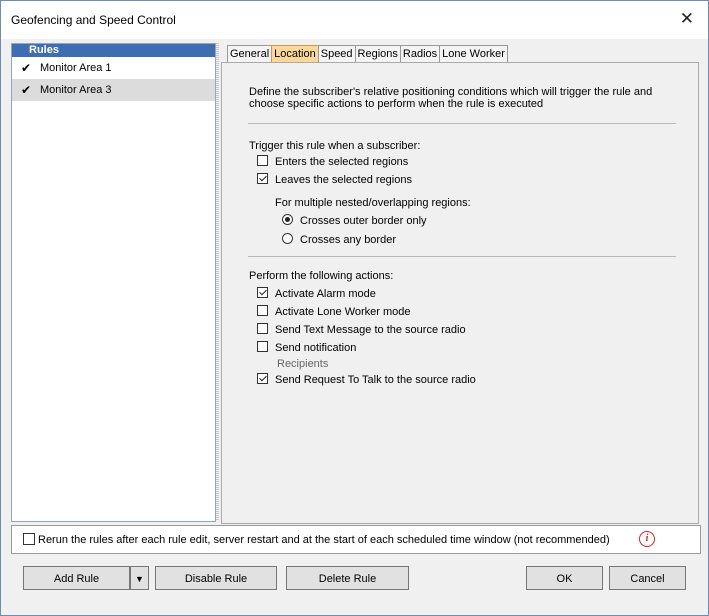 The width and height of the screenshot is (709, 616). I want to click on add-rule-dropdown-button: ▼, so click(139, 578).